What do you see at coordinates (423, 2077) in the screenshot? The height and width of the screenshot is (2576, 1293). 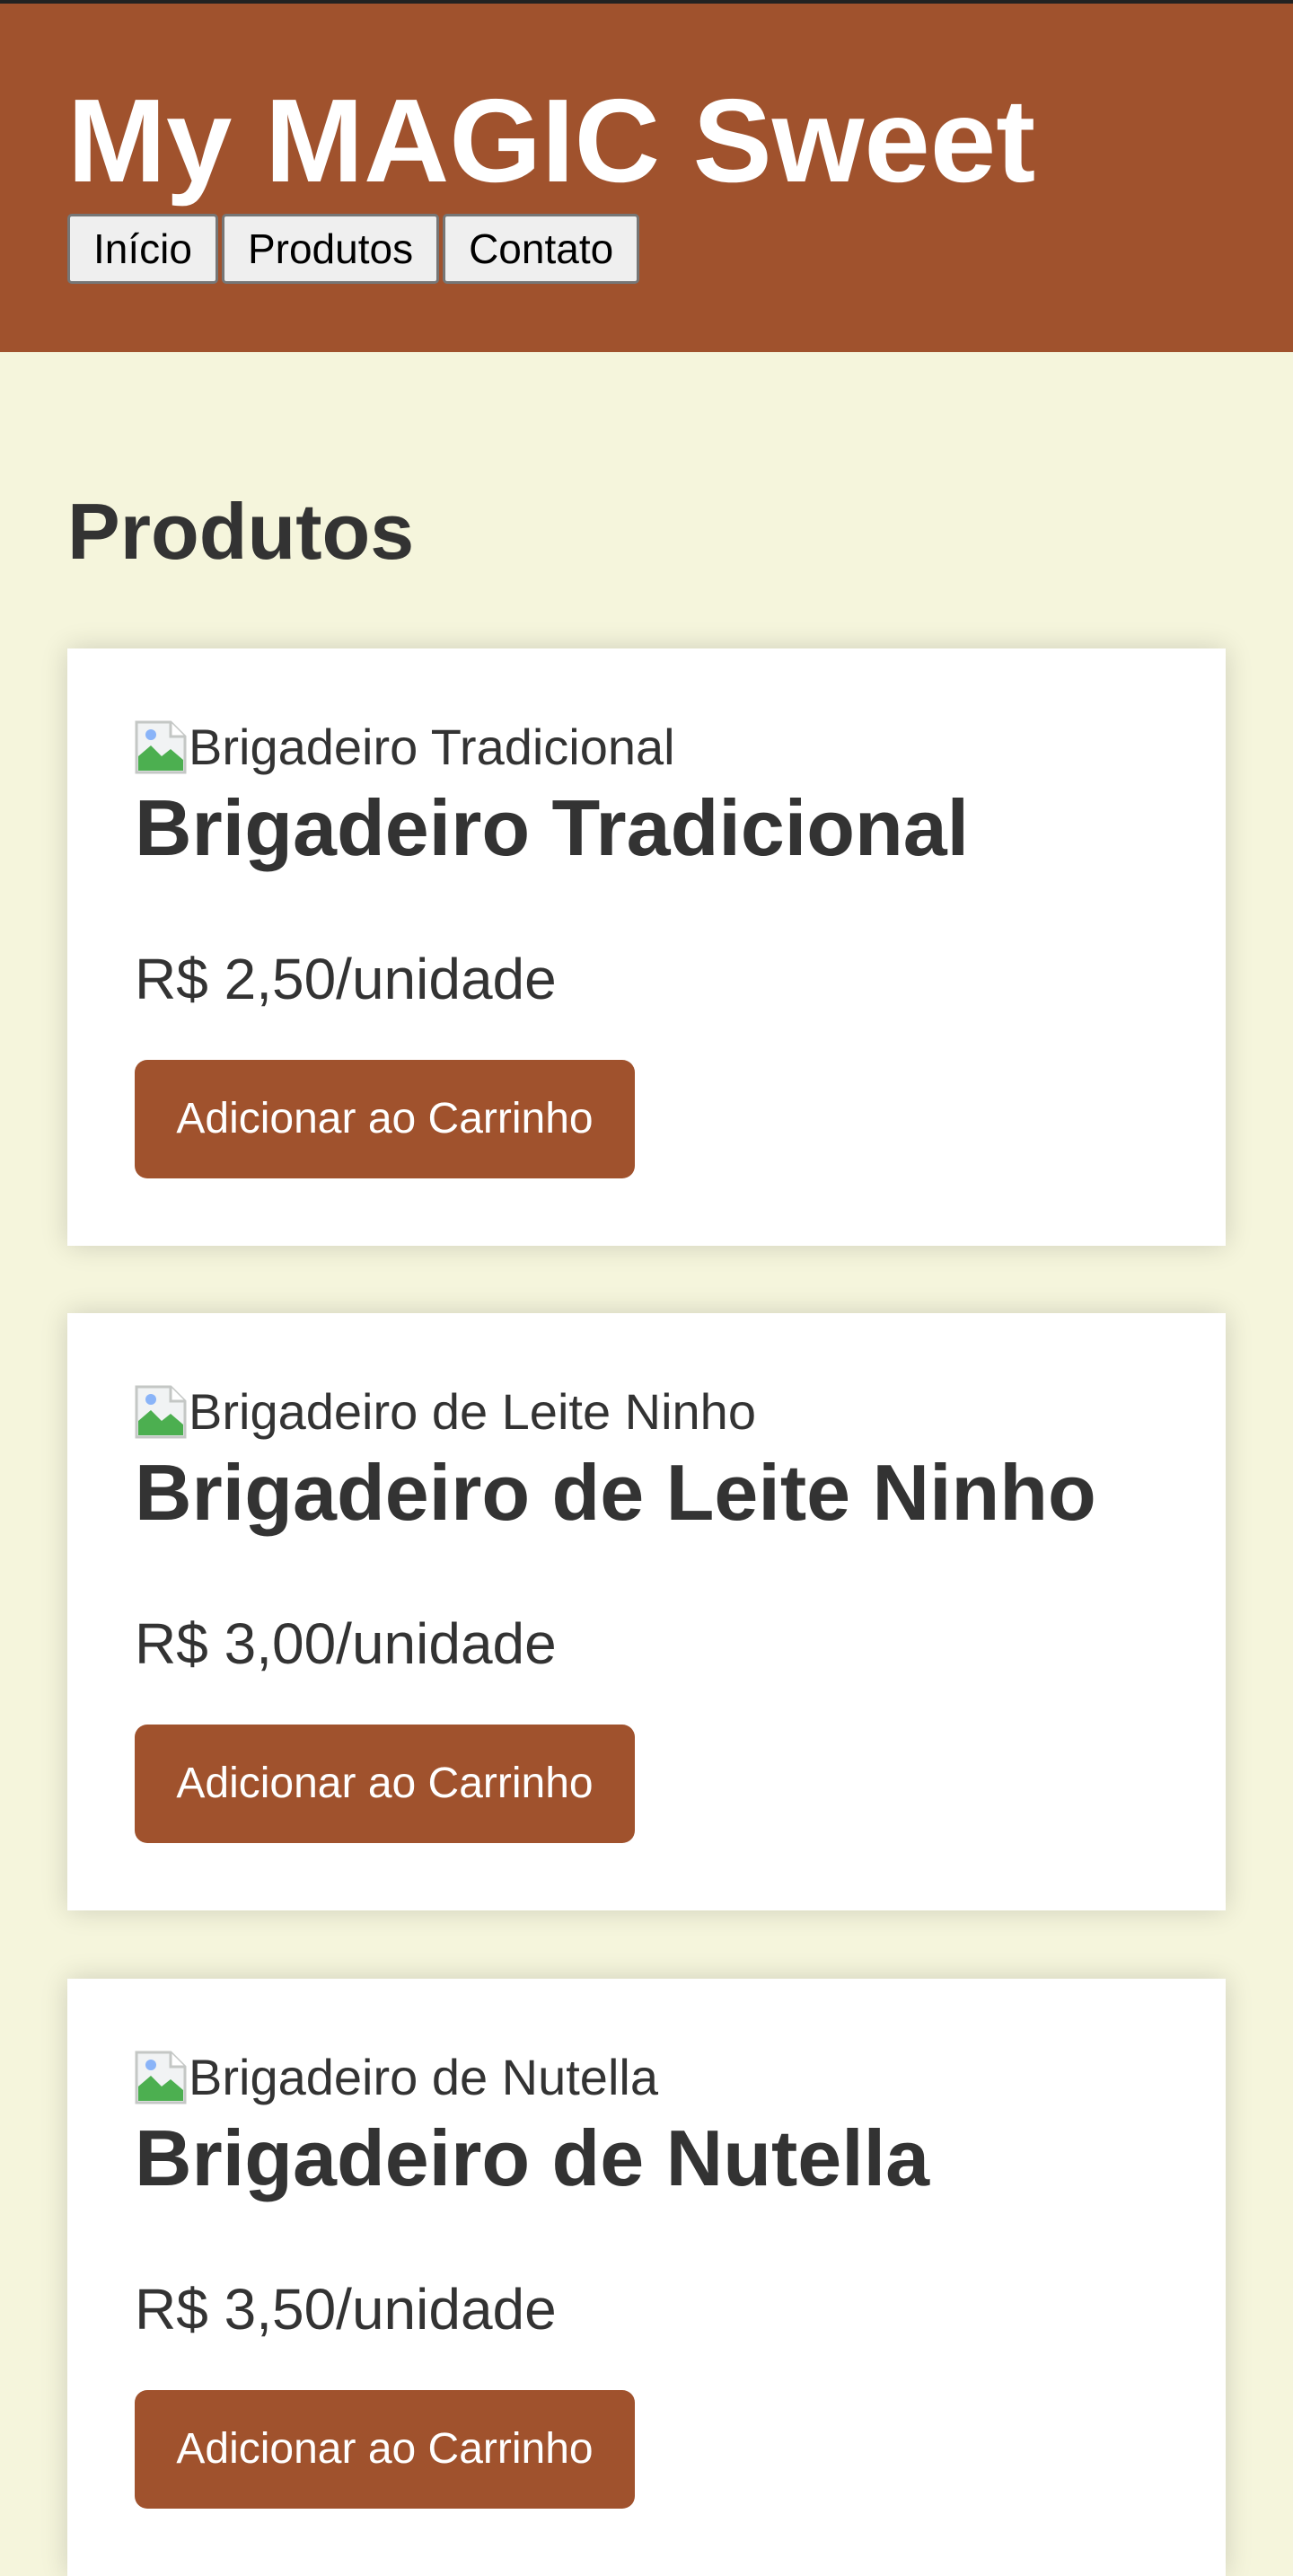 I see `product-image-alt: Brigadeiro de Nutella` at bounding box center [423, 2077].